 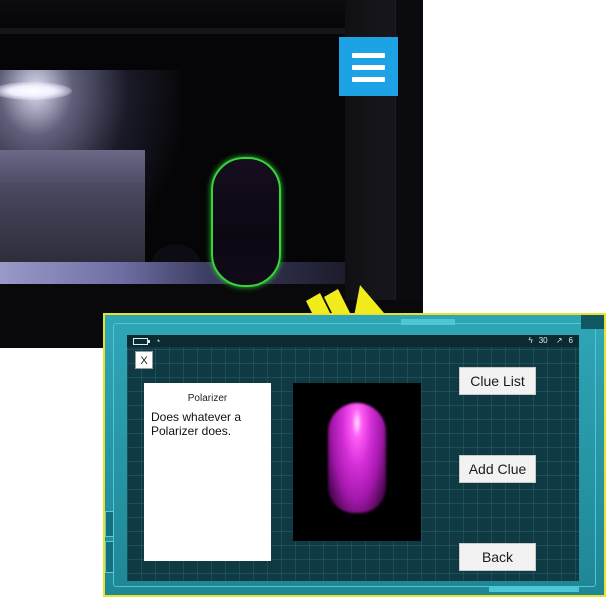 What do you see at coordinates (353, 341) in the screenshot?
I see `status-bar: ◔ ϟ 30 ↗ 6` at bounding box center [353, 341].